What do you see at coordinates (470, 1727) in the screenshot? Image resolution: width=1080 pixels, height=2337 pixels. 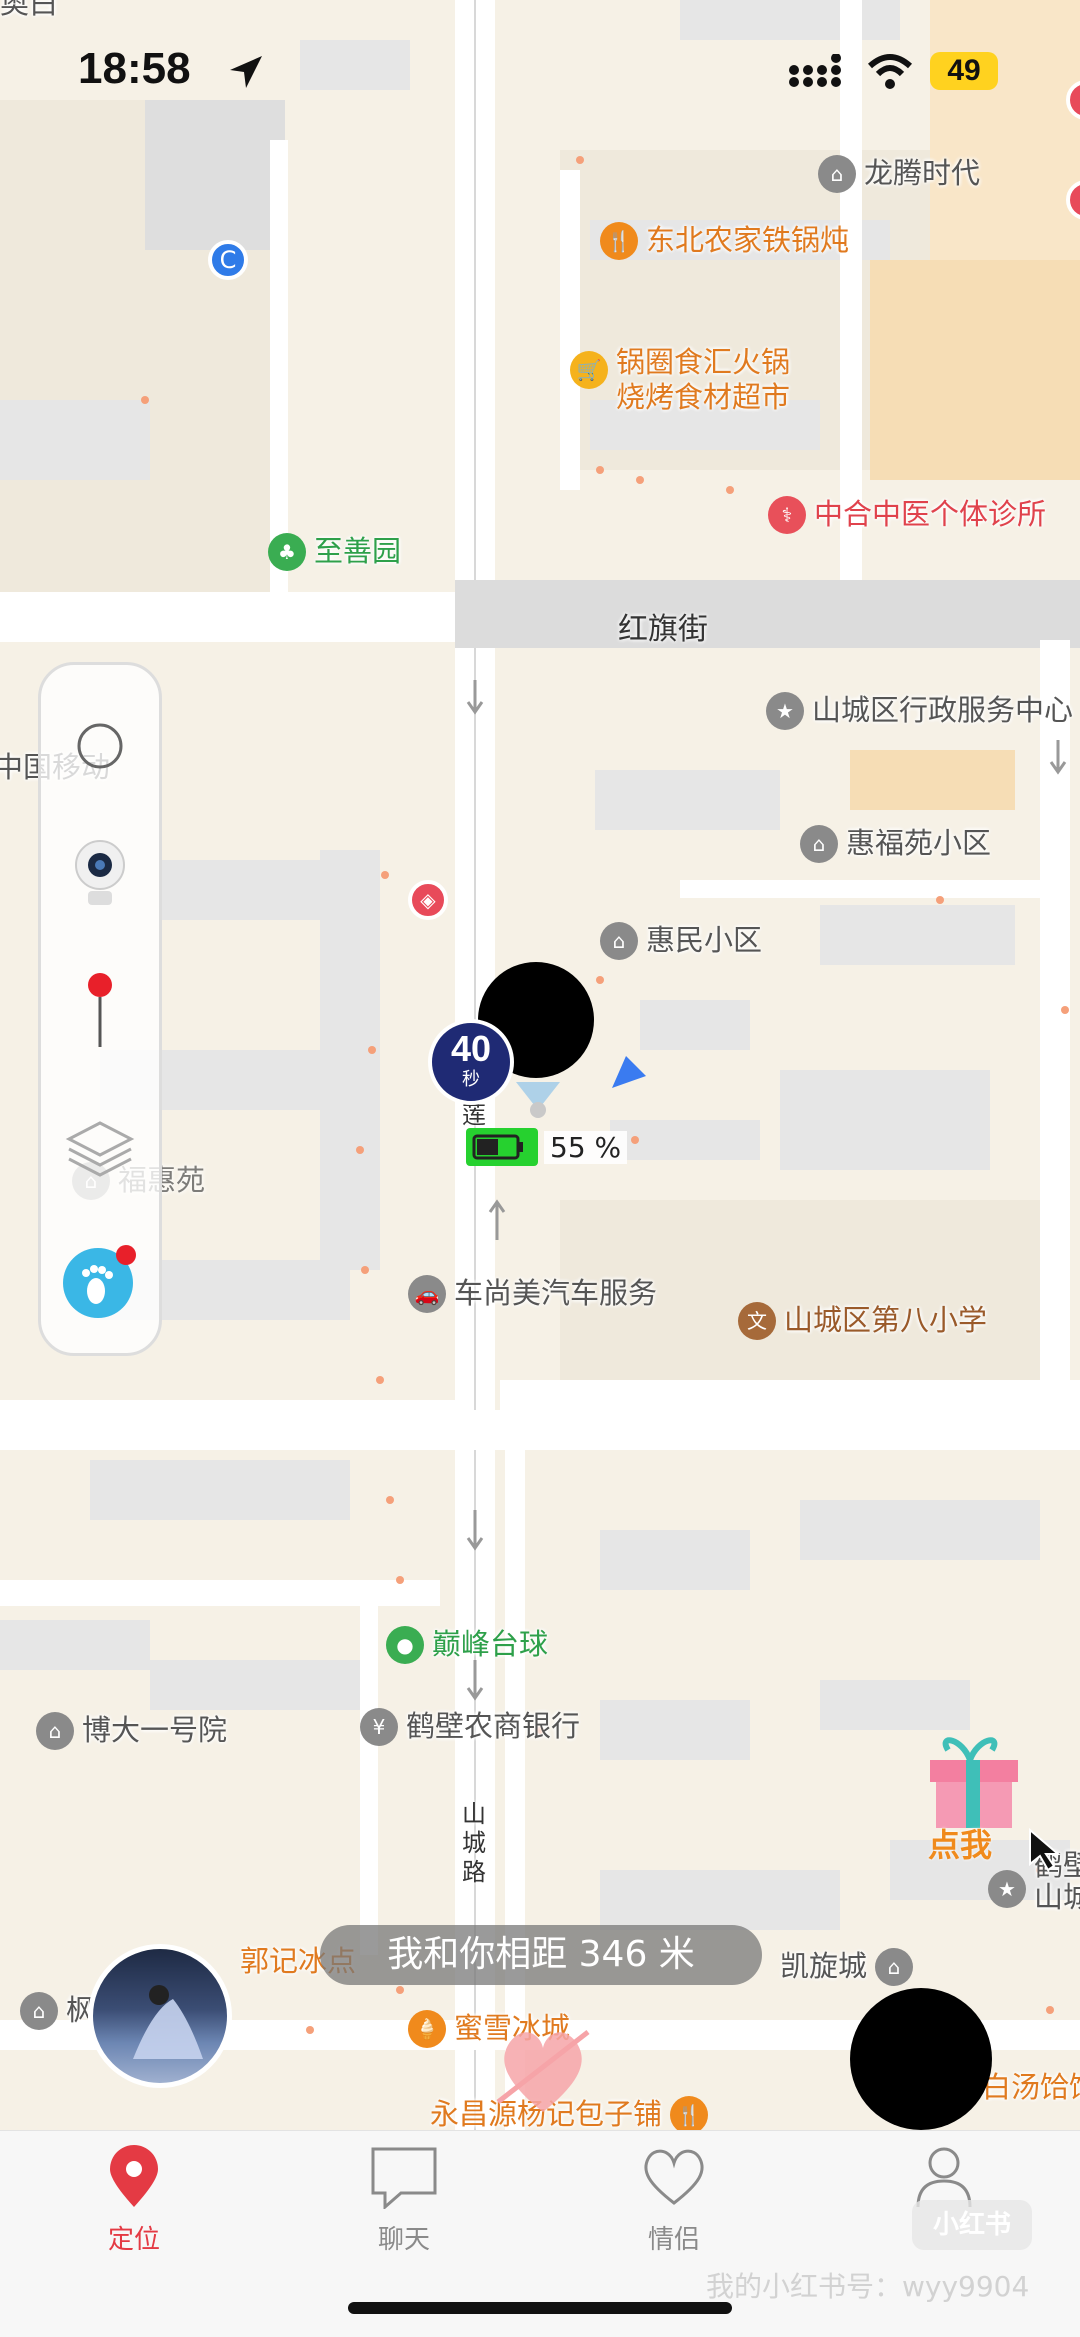 I see `poi-hebi-bank: ¥ 鹤壁农商银行` at bounding box center [470, 1727].